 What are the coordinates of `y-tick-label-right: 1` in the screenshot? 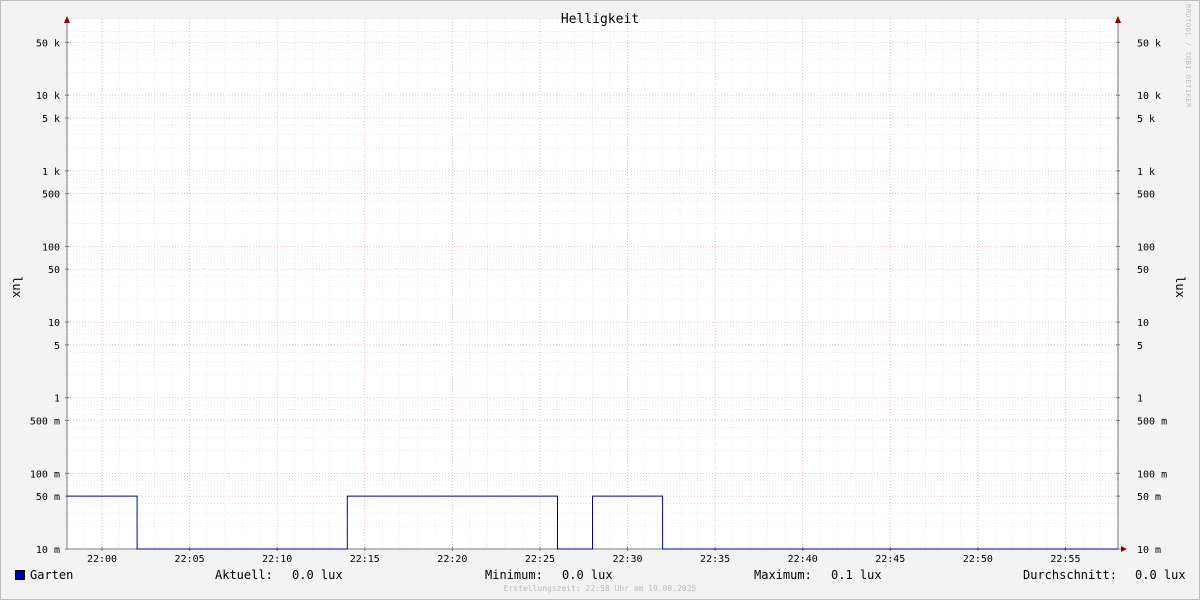 It's located at (1140, 399).